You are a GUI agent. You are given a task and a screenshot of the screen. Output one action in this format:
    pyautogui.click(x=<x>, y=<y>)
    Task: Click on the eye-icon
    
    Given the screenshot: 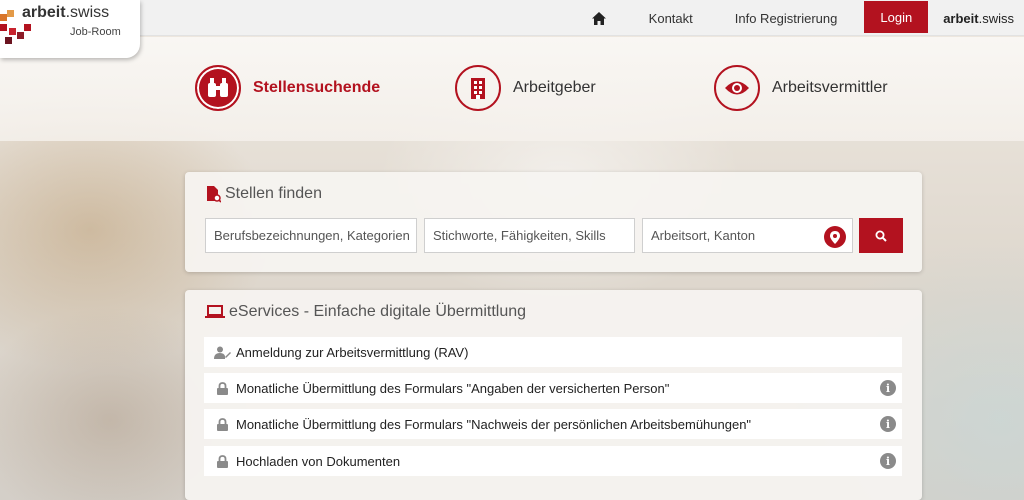 What is the action you would take?
    pyautogui.click(x=737, y=88)
    